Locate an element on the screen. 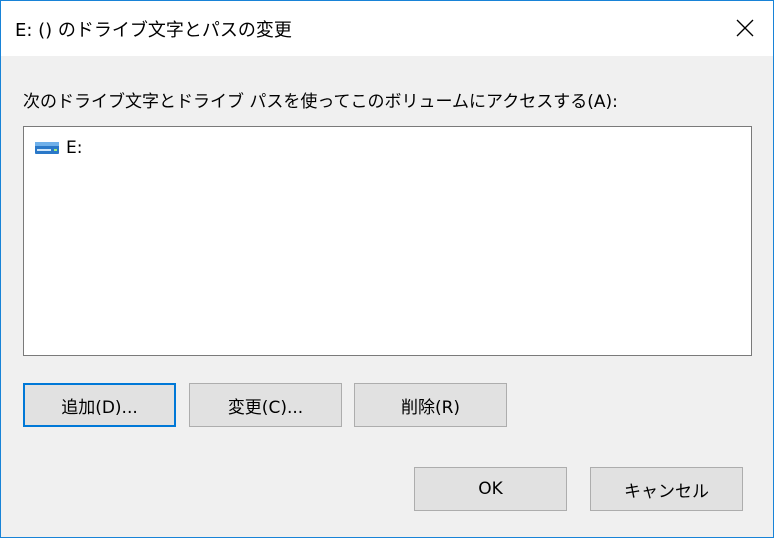 The height and width of the screenshot is (538, 774). cancel-button: キャンセル is located at coordinates (666, 489).